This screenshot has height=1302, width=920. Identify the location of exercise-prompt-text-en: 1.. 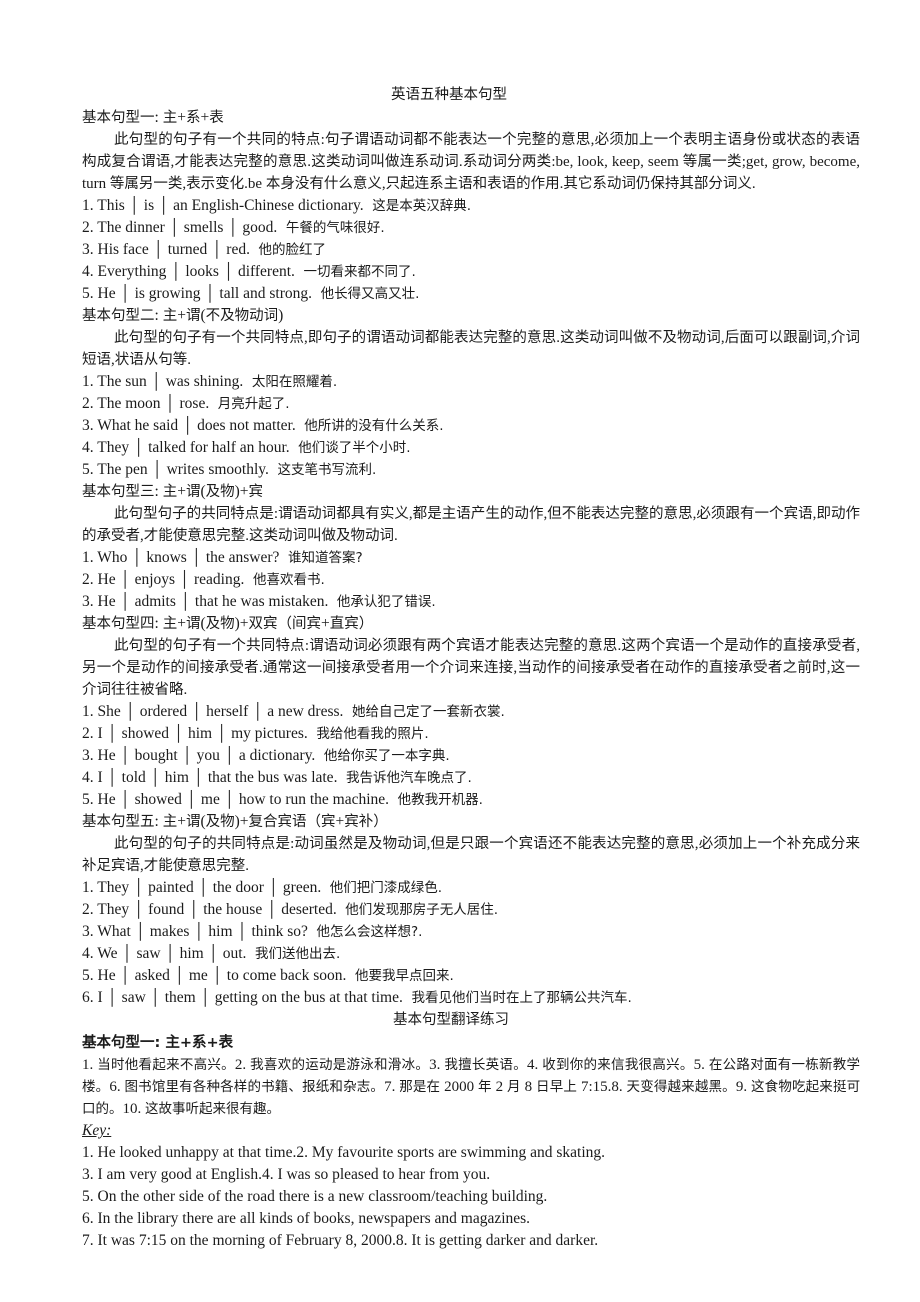
(90, 1065).